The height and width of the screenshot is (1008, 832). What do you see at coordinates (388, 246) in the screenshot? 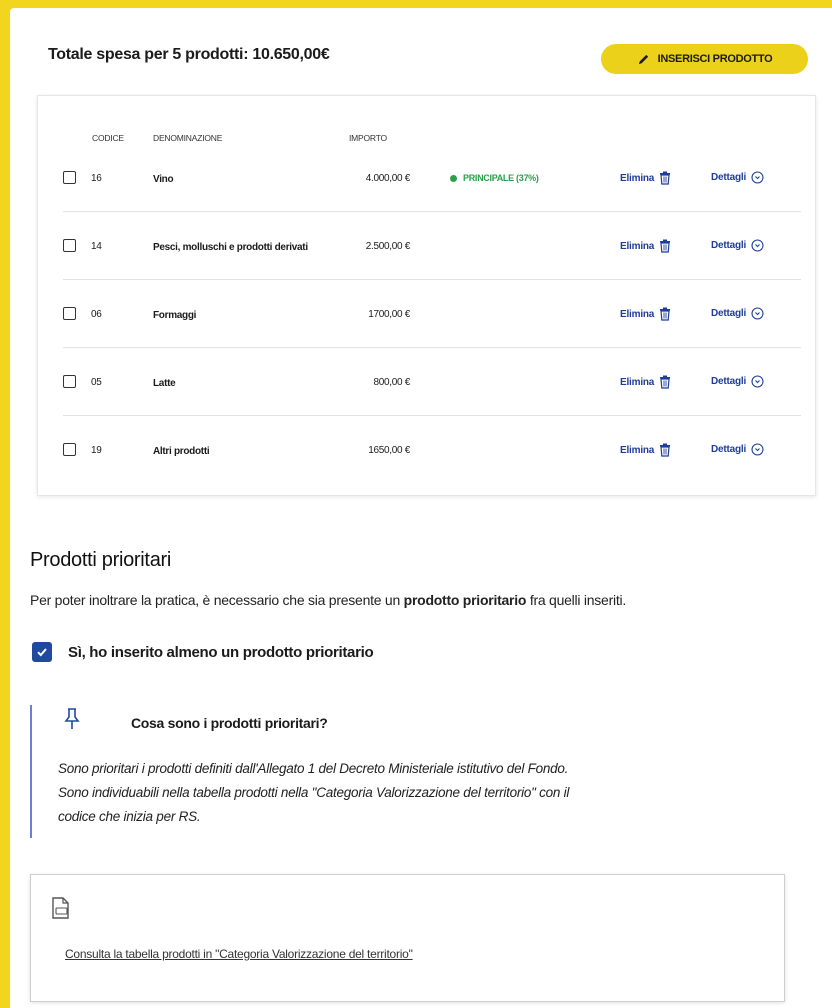
I see `row-amount: 2.500,00 €` at bounding box center [388, 246].